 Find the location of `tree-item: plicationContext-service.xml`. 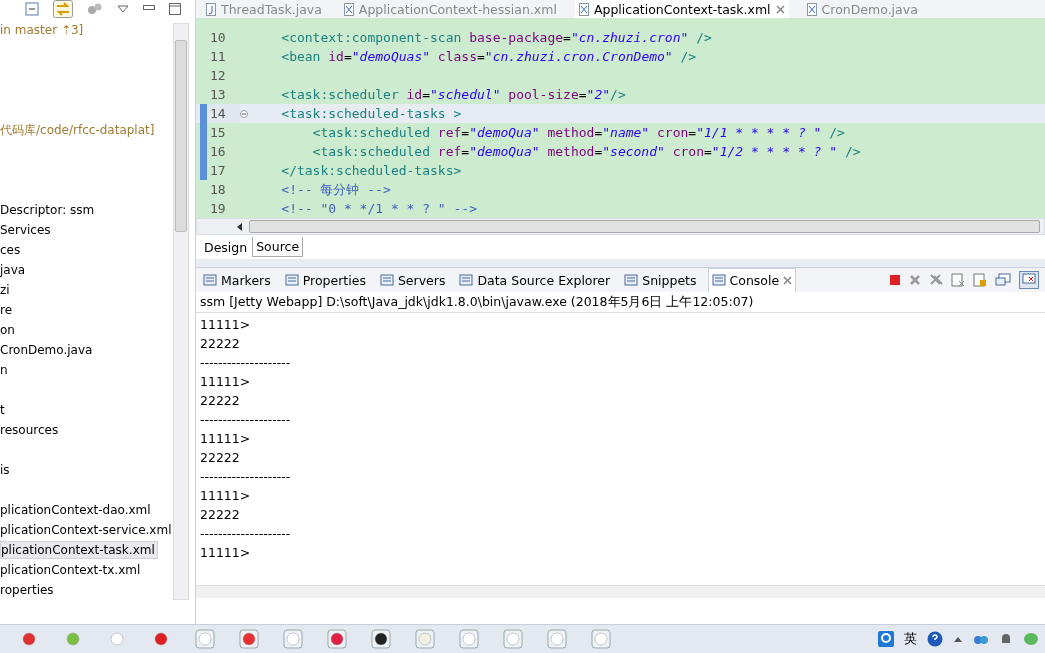

tree-item: plicationContext-service.xml is located at coordinates (86, 530).